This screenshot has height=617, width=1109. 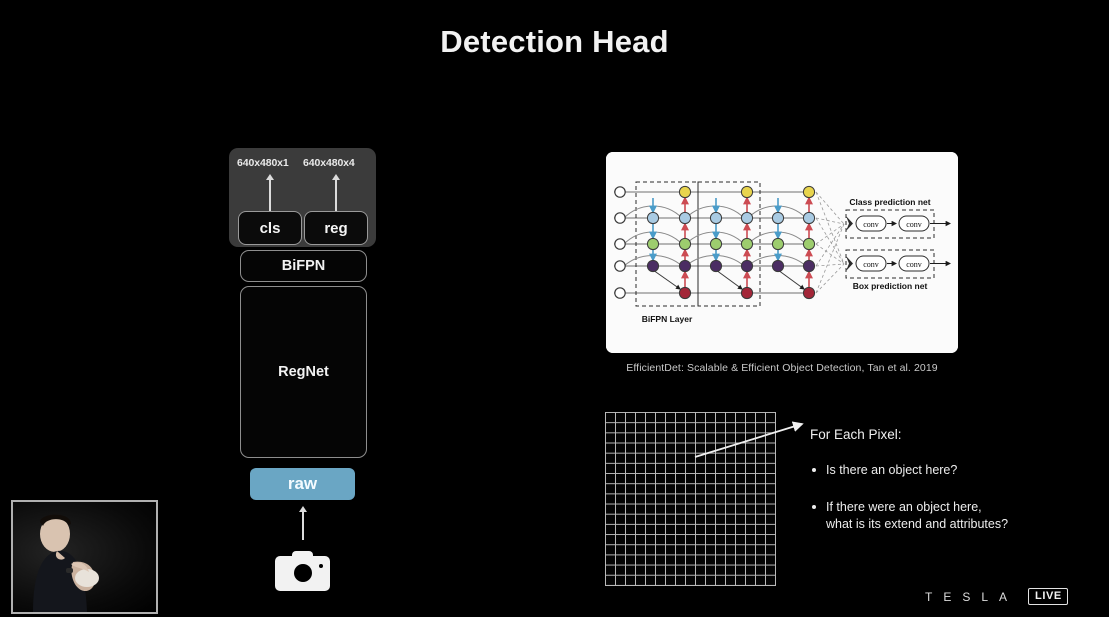 I want to click on class-prediction-net-label: Class prediction net, so click(x=889, y=202).